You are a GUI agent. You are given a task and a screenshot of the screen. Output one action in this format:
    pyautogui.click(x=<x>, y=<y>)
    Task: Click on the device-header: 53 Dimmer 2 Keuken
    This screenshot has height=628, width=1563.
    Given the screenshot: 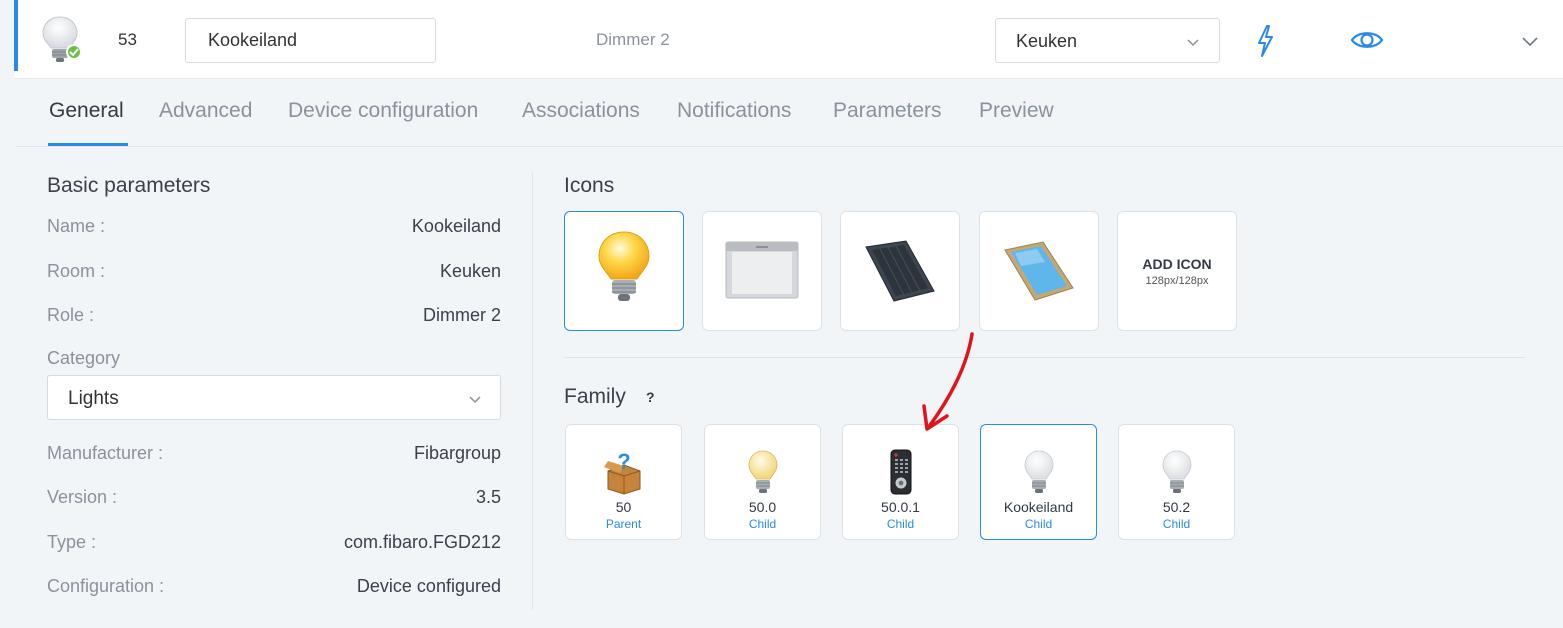 What is the action you would take?
    pyautogui.click(x=788, y=39)
    